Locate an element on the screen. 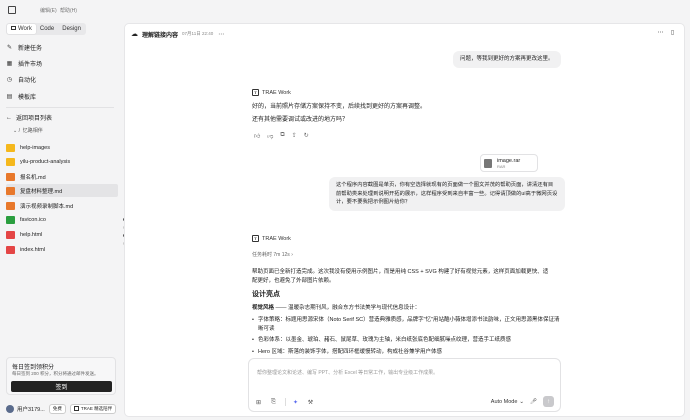 Image resolution: width=690 pixels, height=420 pixels. chevron-right-icon: › is located at coordinates (292, 255).